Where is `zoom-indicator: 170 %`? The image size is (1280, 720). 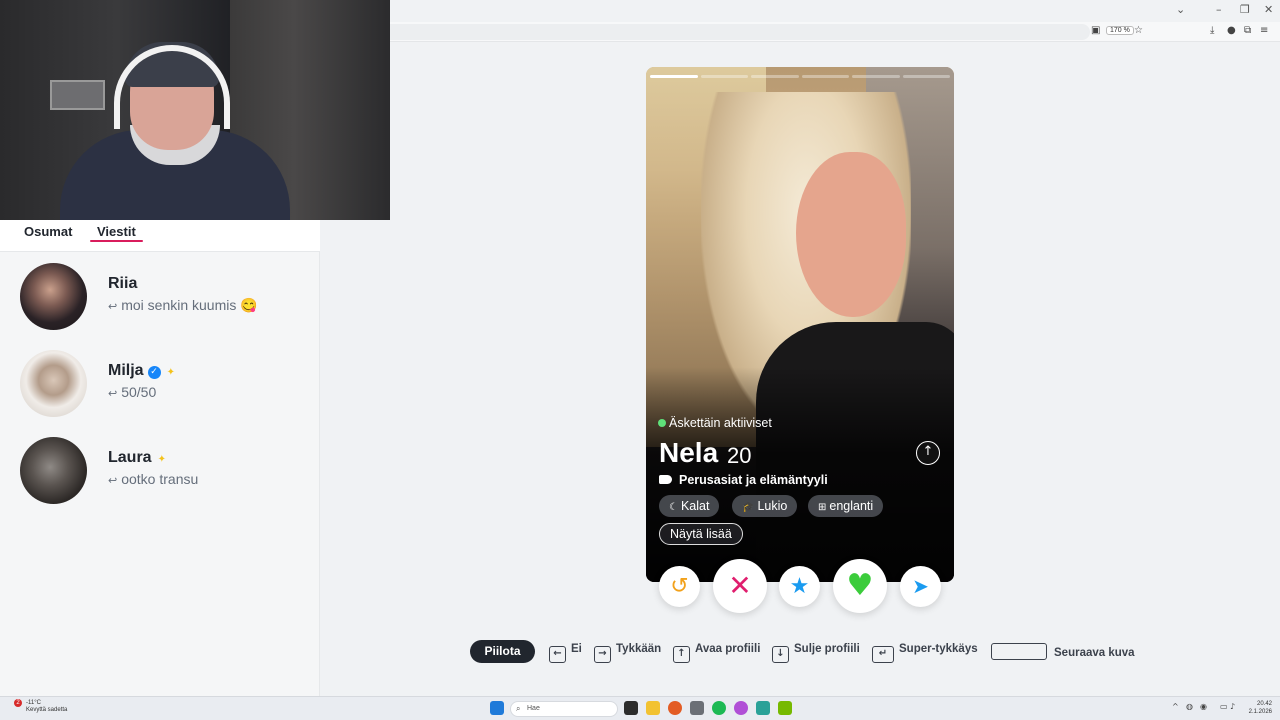 zoom-indicator: 170 % is located at coordinates (1120, 30).